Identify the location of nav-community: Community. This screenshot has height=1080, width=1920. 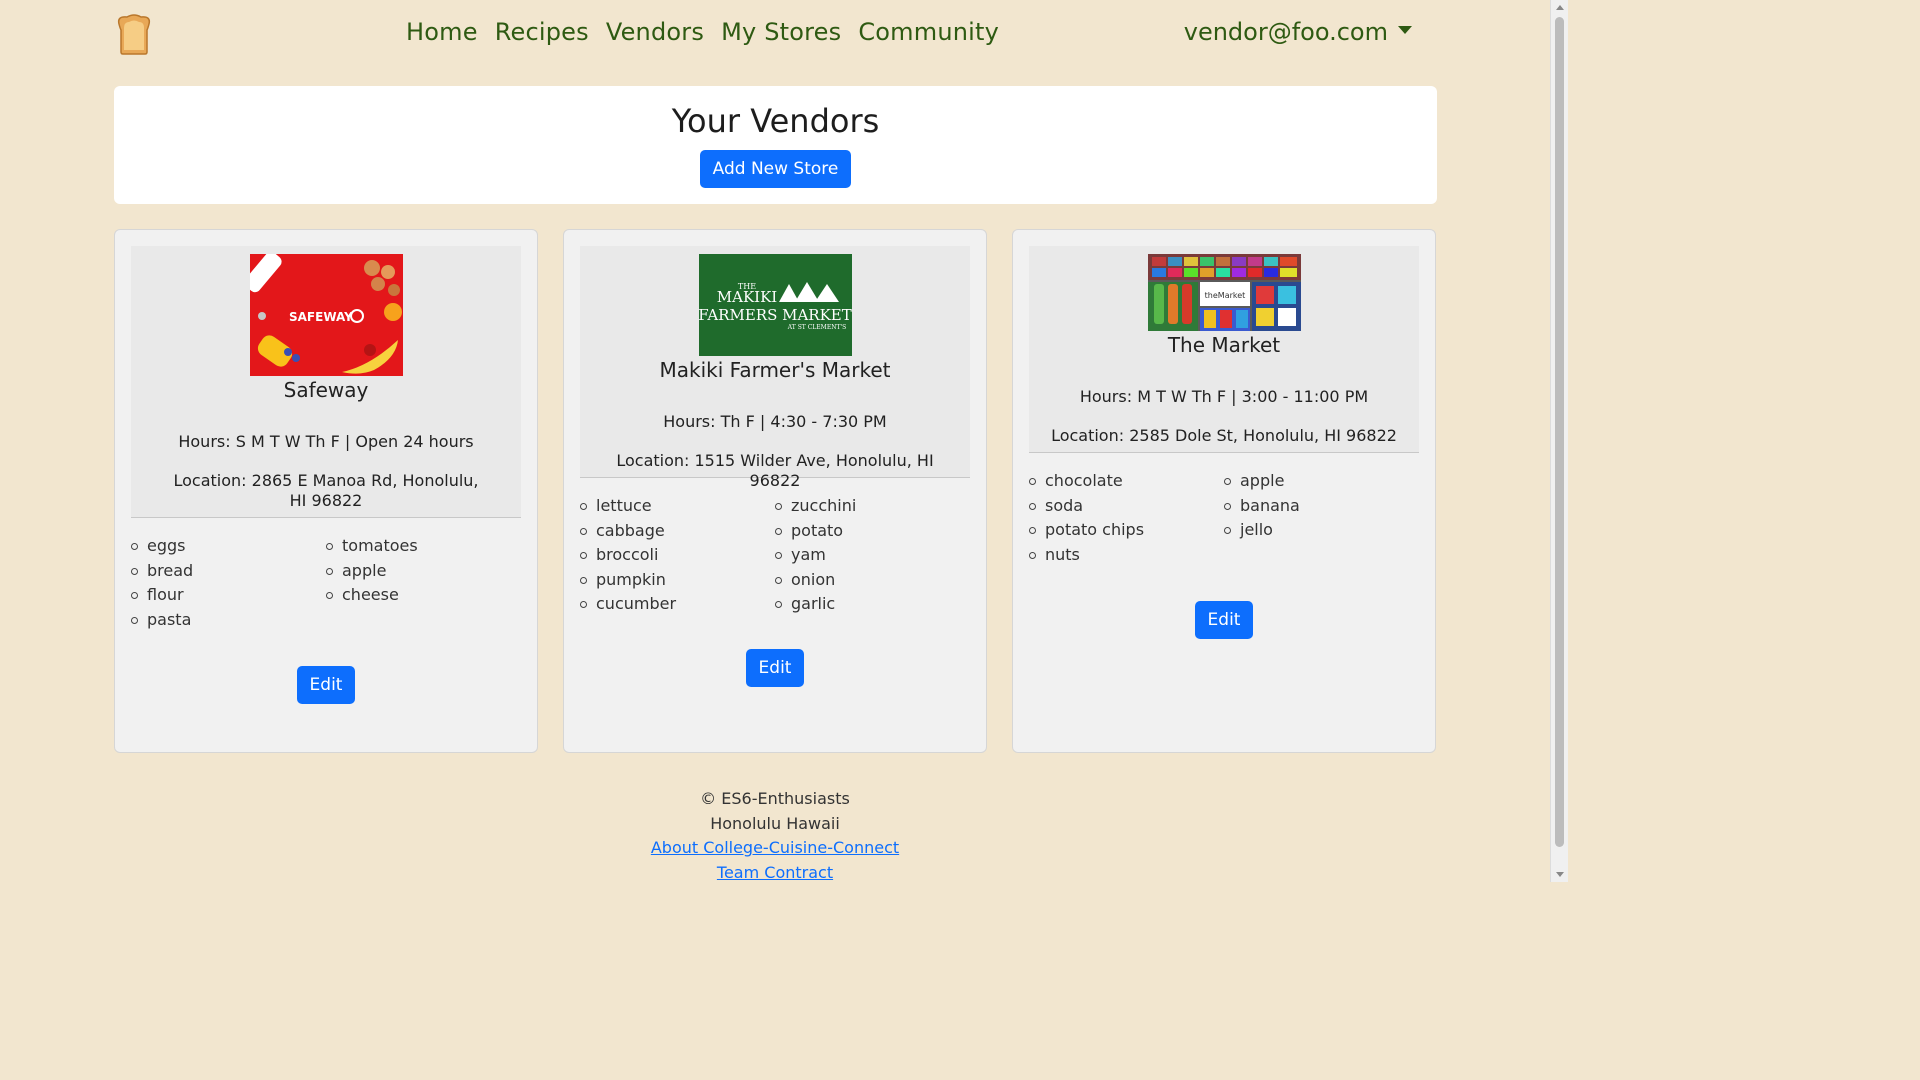
(928, 32).